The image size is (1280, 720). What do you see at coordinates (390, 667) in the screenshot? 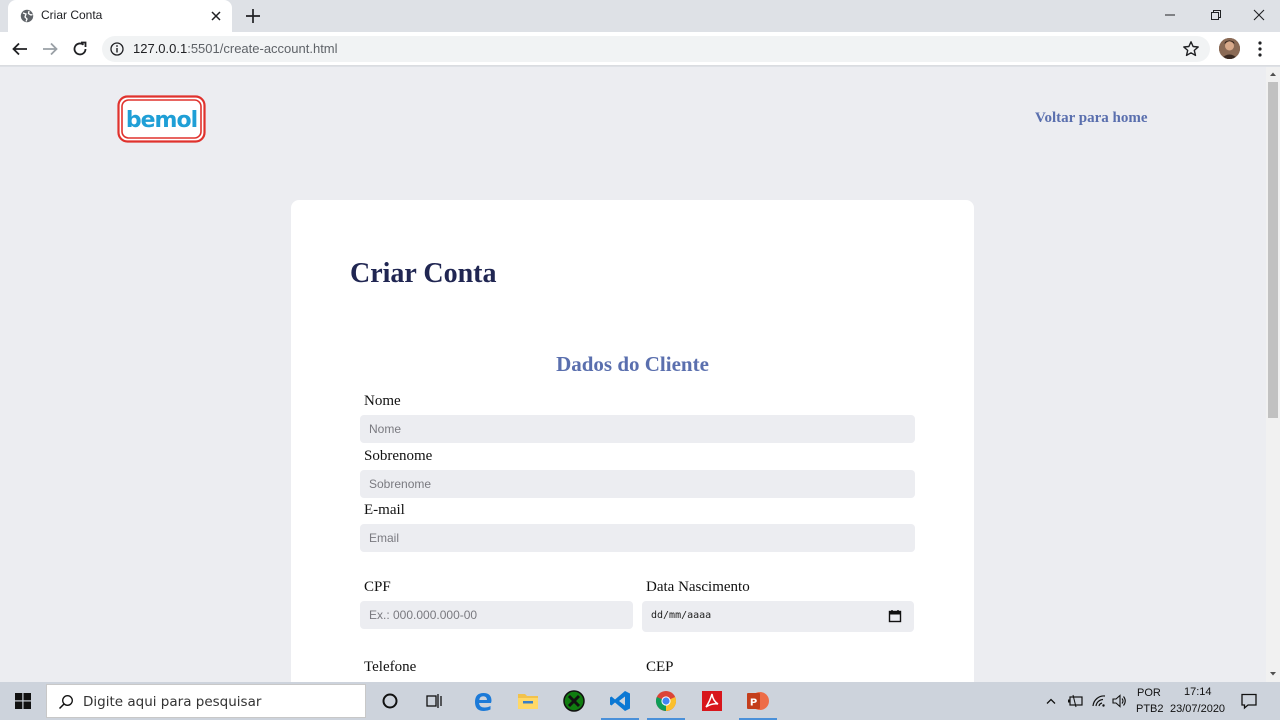
I see `telefone-label: Telefone` at bounding box center [390, 667].